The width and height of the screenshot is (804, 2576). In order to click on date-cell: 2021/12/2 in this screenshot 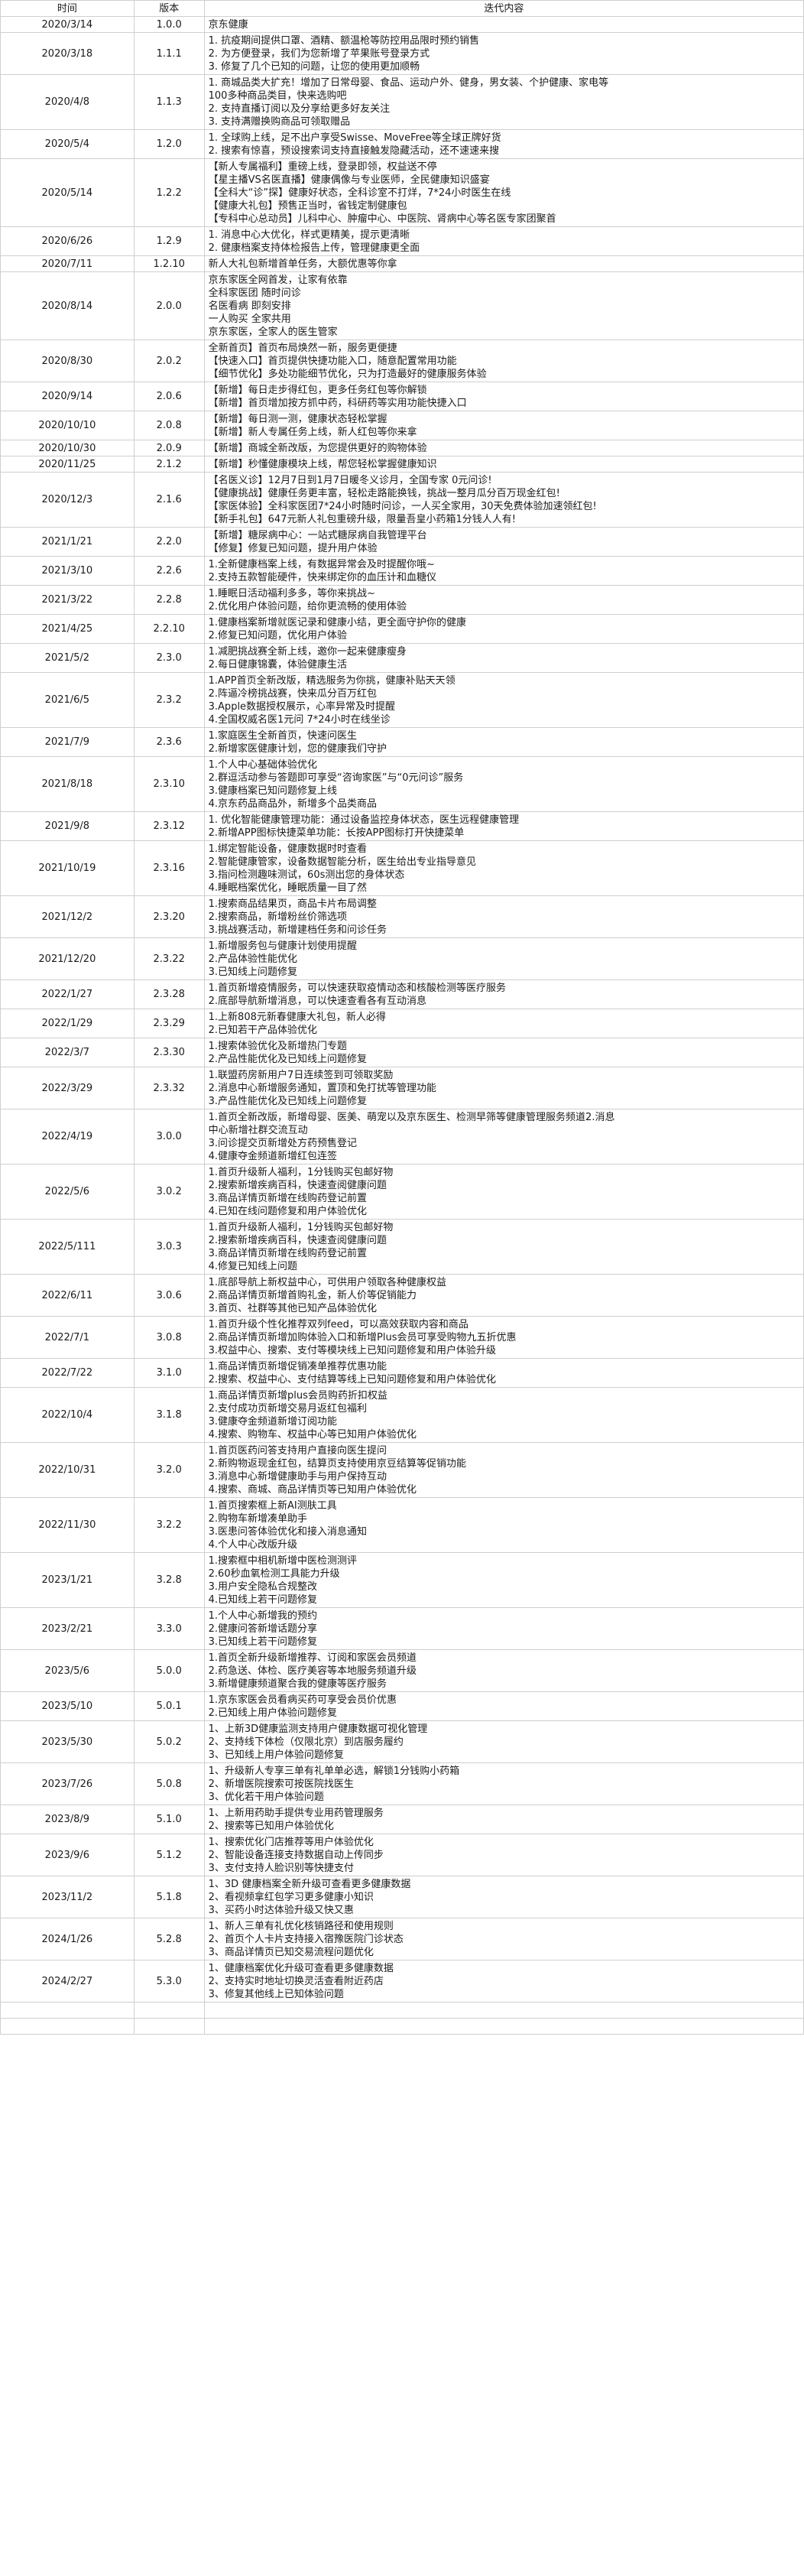, I will do `click(67, 916)`.